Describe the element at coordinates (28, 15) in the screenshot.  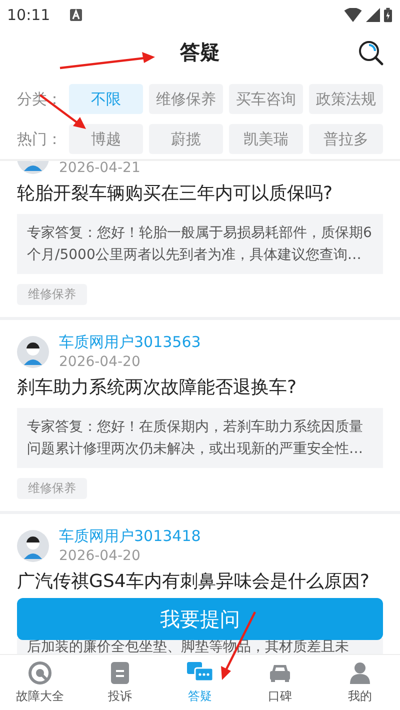
I see `status-time: 10:11` at that location.